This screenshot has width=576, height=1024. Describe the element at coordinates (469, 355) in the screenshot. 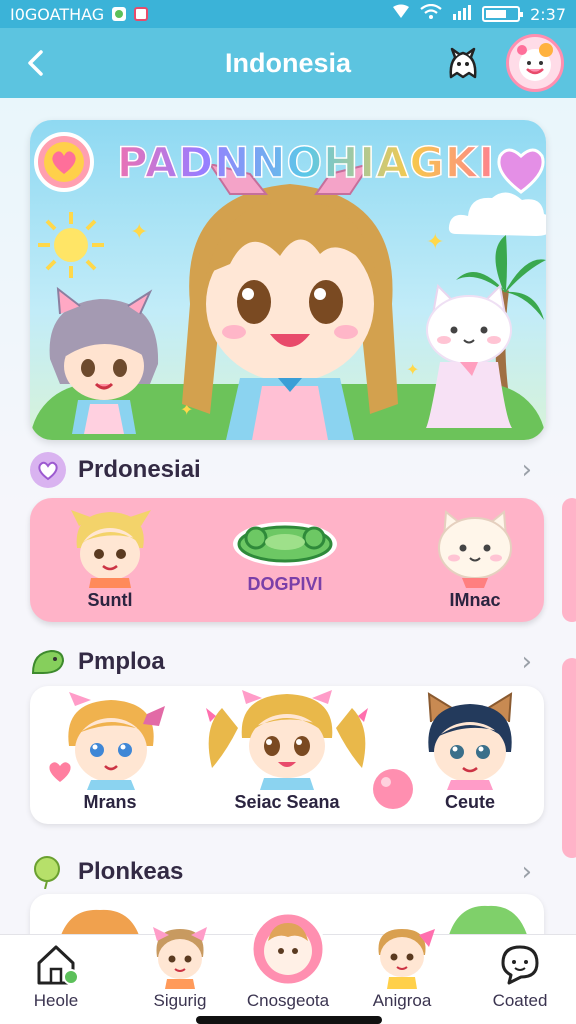

I see `white-cat-character` at that location.